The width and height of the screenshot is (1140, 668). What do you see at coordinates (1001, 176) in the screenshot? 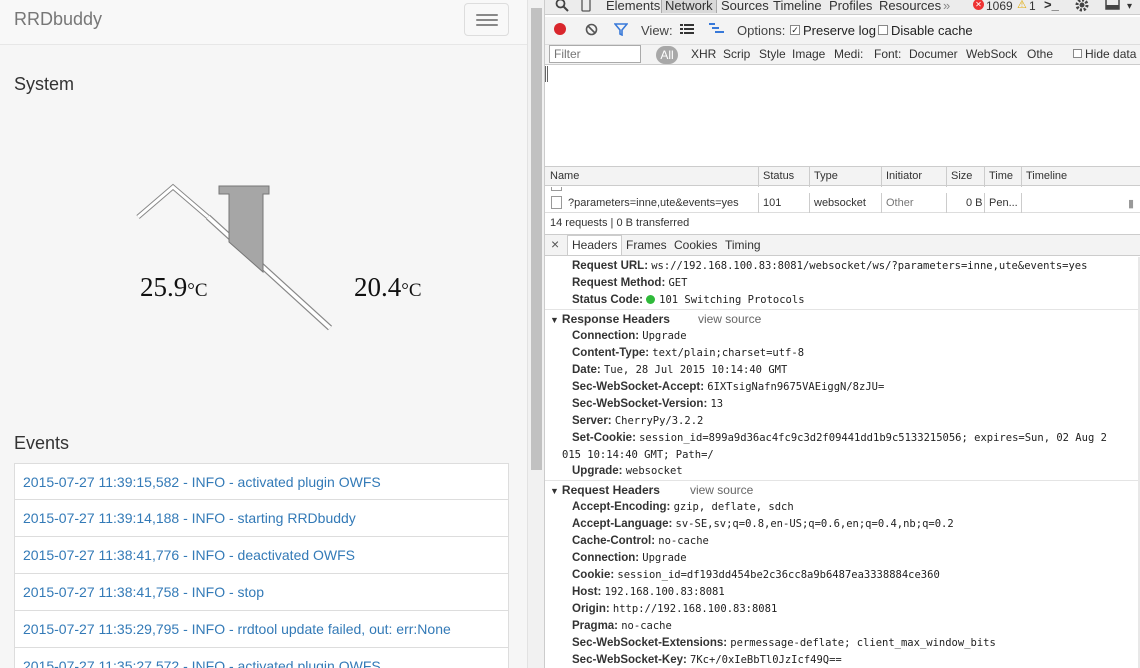
I see `col-time: Time` at bounding box center [1001, 176].